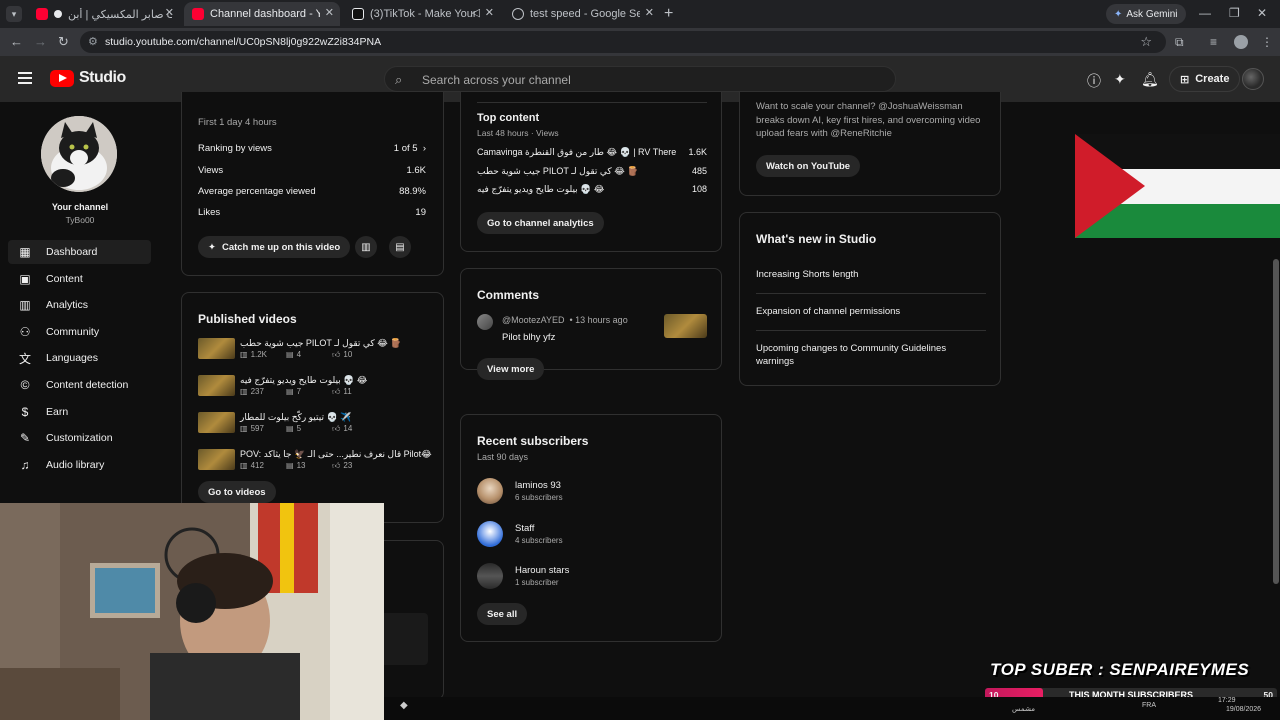 The image size is (1280, 720). I want to click on studio-logo: Studio, so click(88, 78).